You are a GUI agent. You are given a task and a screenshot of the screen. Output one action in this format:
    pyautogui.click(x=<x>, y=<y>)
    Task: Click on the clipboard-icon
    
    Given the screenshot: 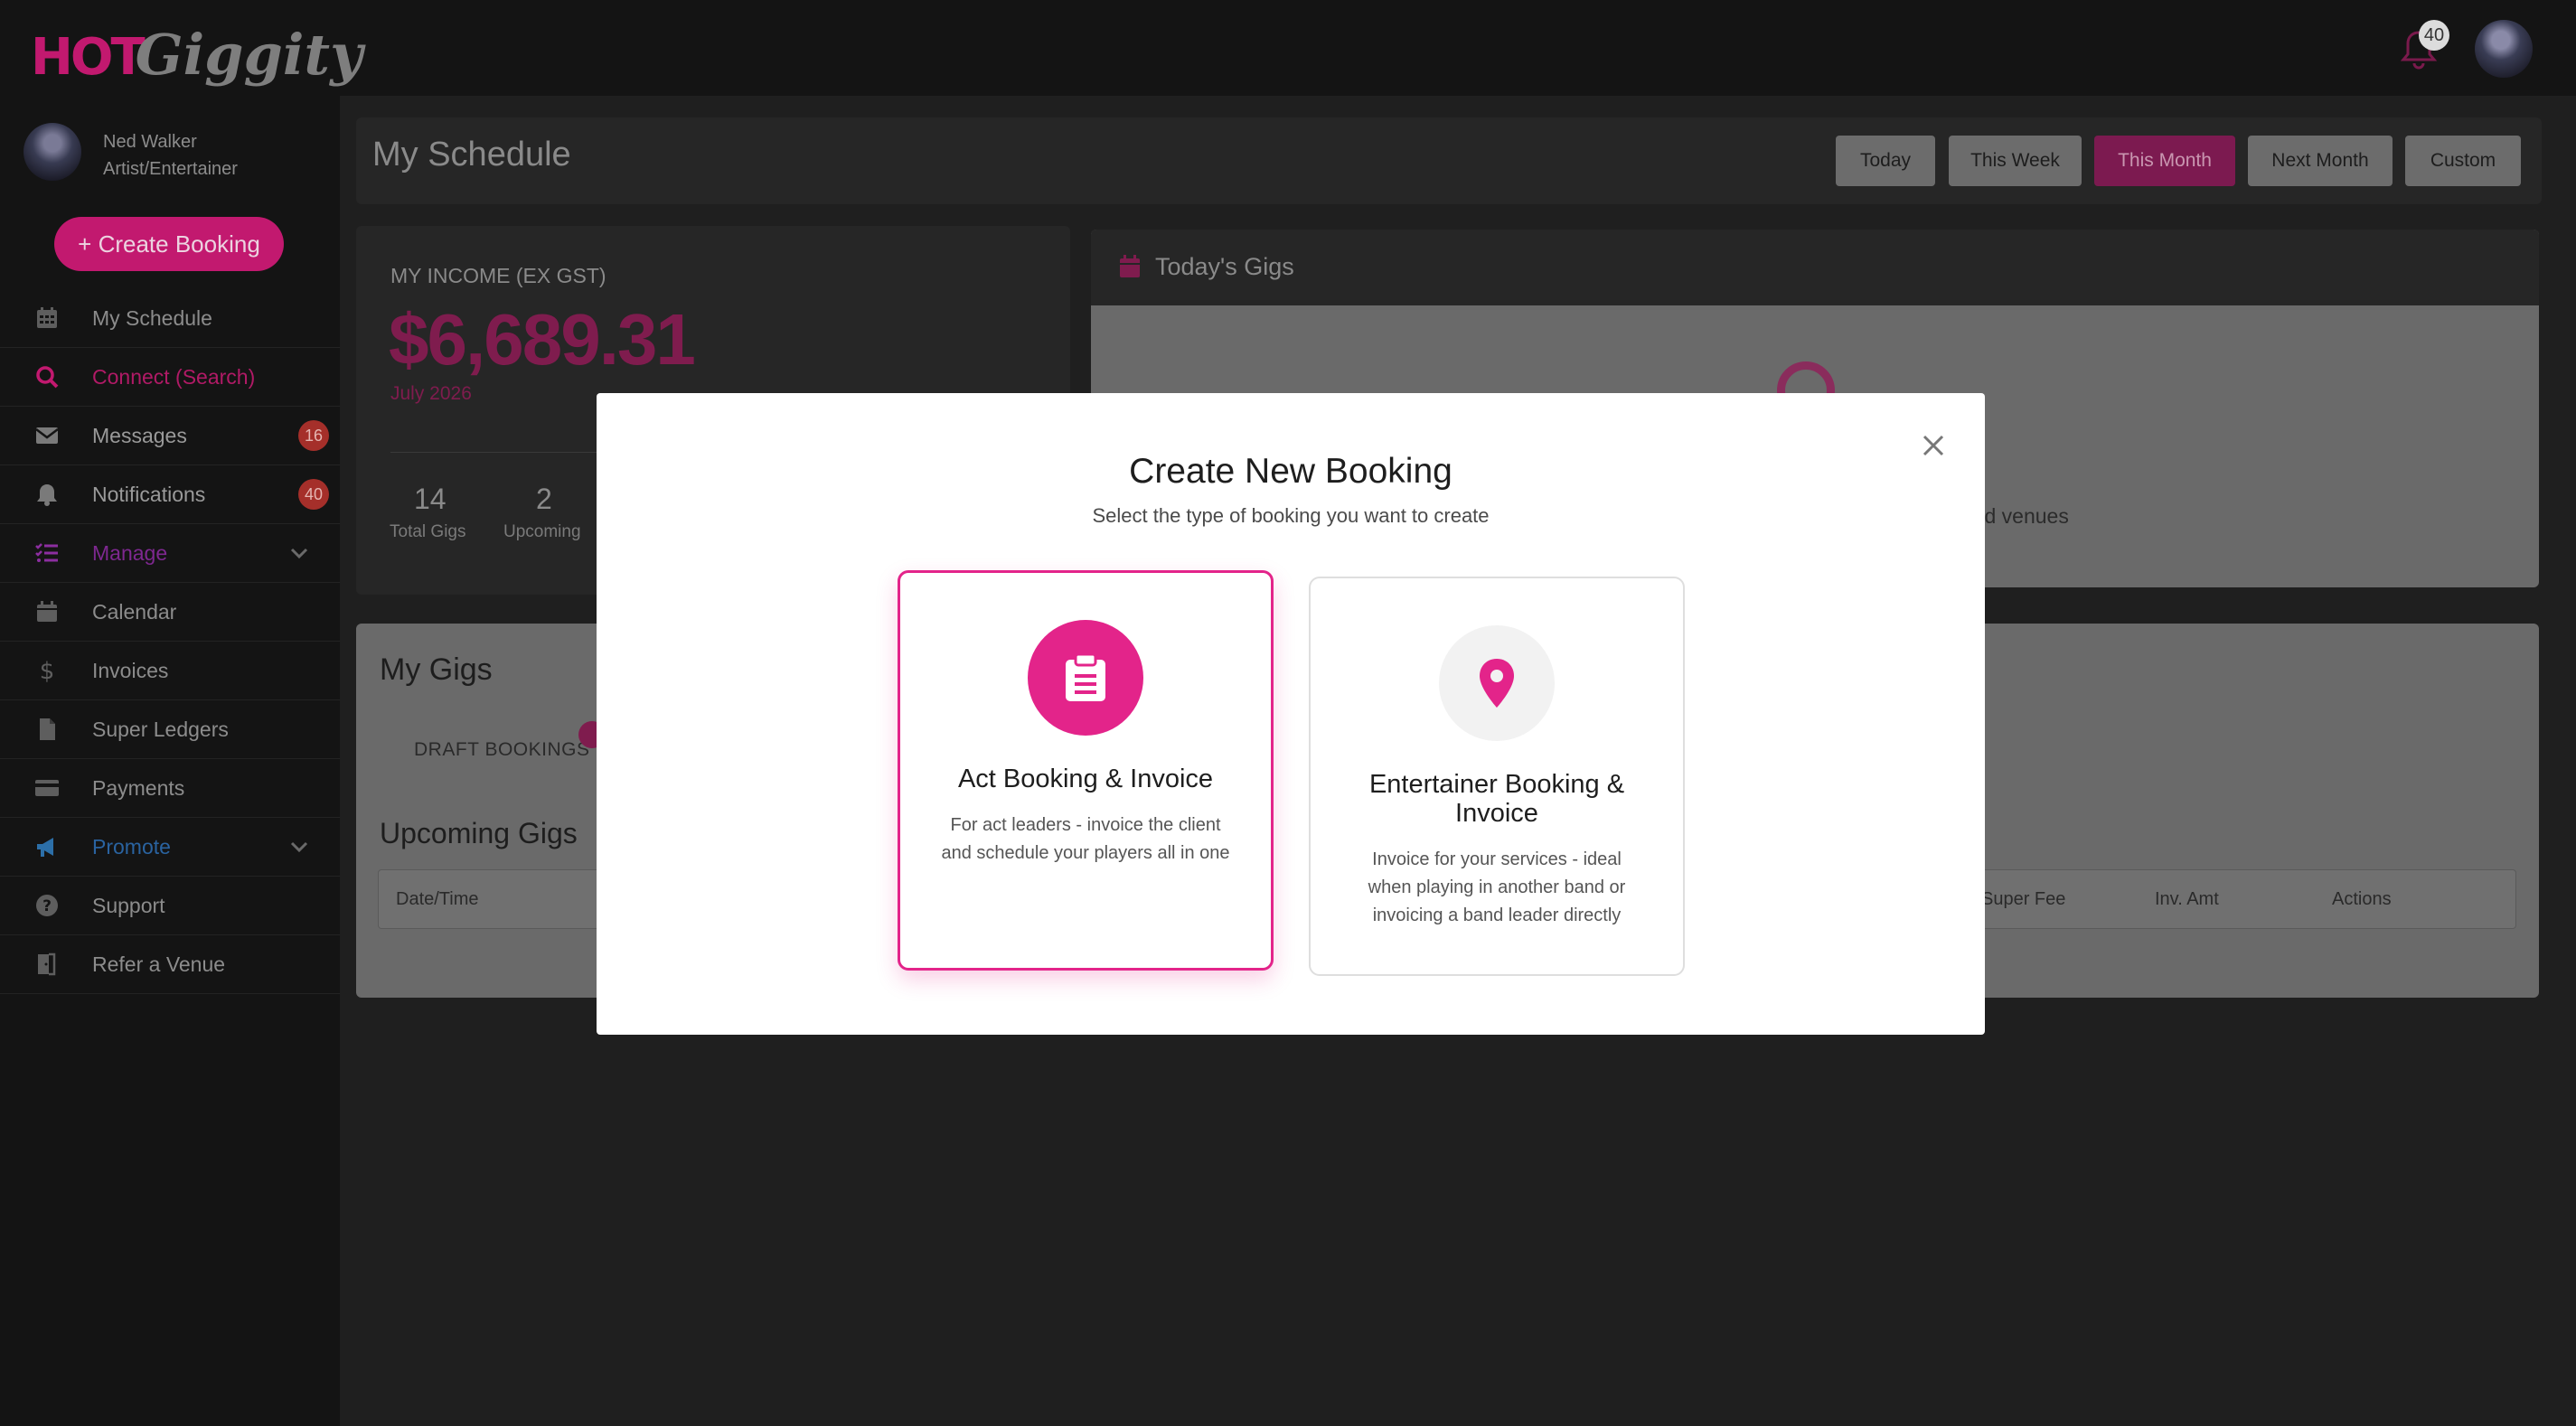 What is the action you would take?
    pyautogui.click(x=1085, y=678)
    